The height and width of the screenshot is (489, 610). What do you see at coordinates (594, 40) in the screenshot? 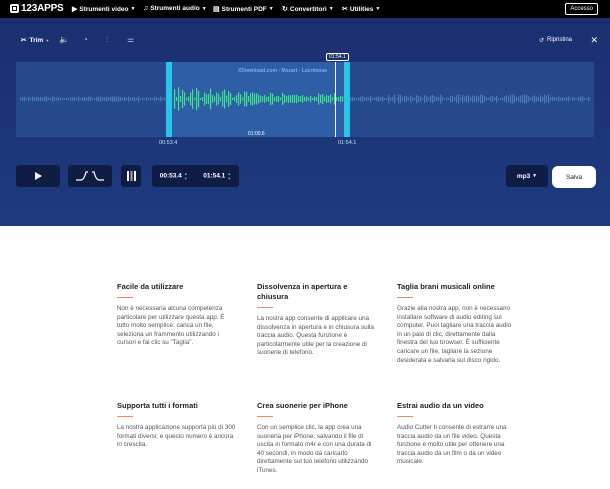
I see `close-icon: ✕` at bounding box center [594, 40].